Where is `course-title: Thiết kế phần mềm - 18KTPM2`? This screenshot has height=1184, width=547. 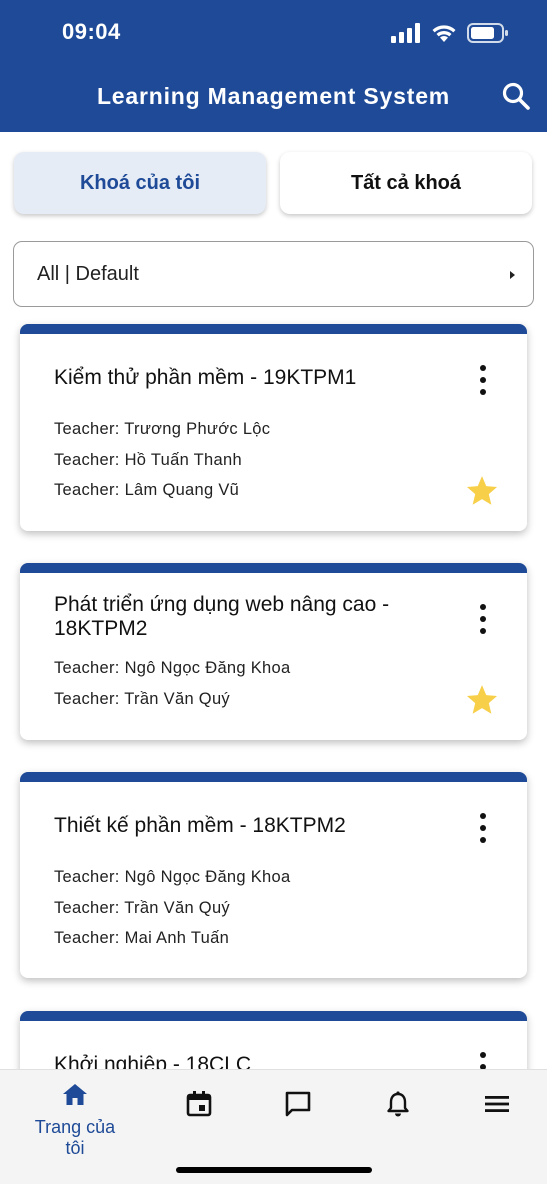 course-title: Thiết kế phần mềm - 18KTPM2 is located at coordinates (200, 825).